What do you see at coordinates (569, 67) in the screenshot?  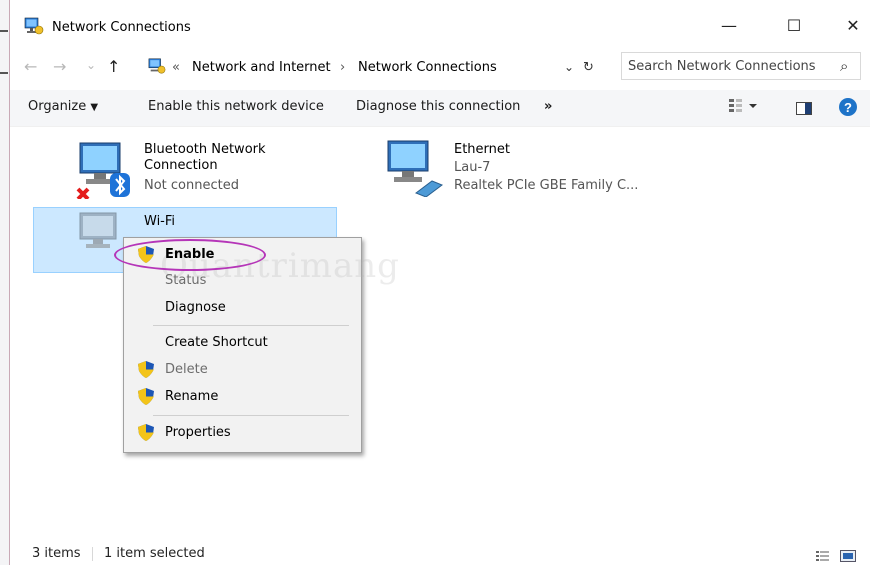 I see `address-dropdown-icon: ⌄` at bounding box center [569, 67].